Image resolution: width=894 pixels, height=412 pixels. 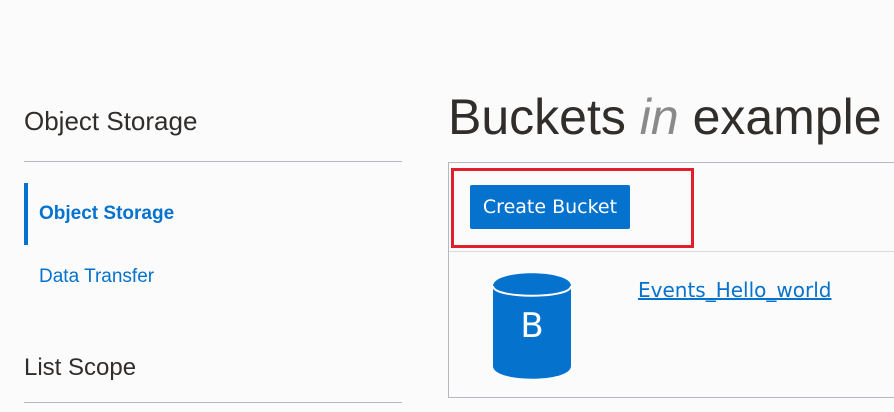 I want to click on sidebar-item-label: Object Storage, so click(x=107, y=213).